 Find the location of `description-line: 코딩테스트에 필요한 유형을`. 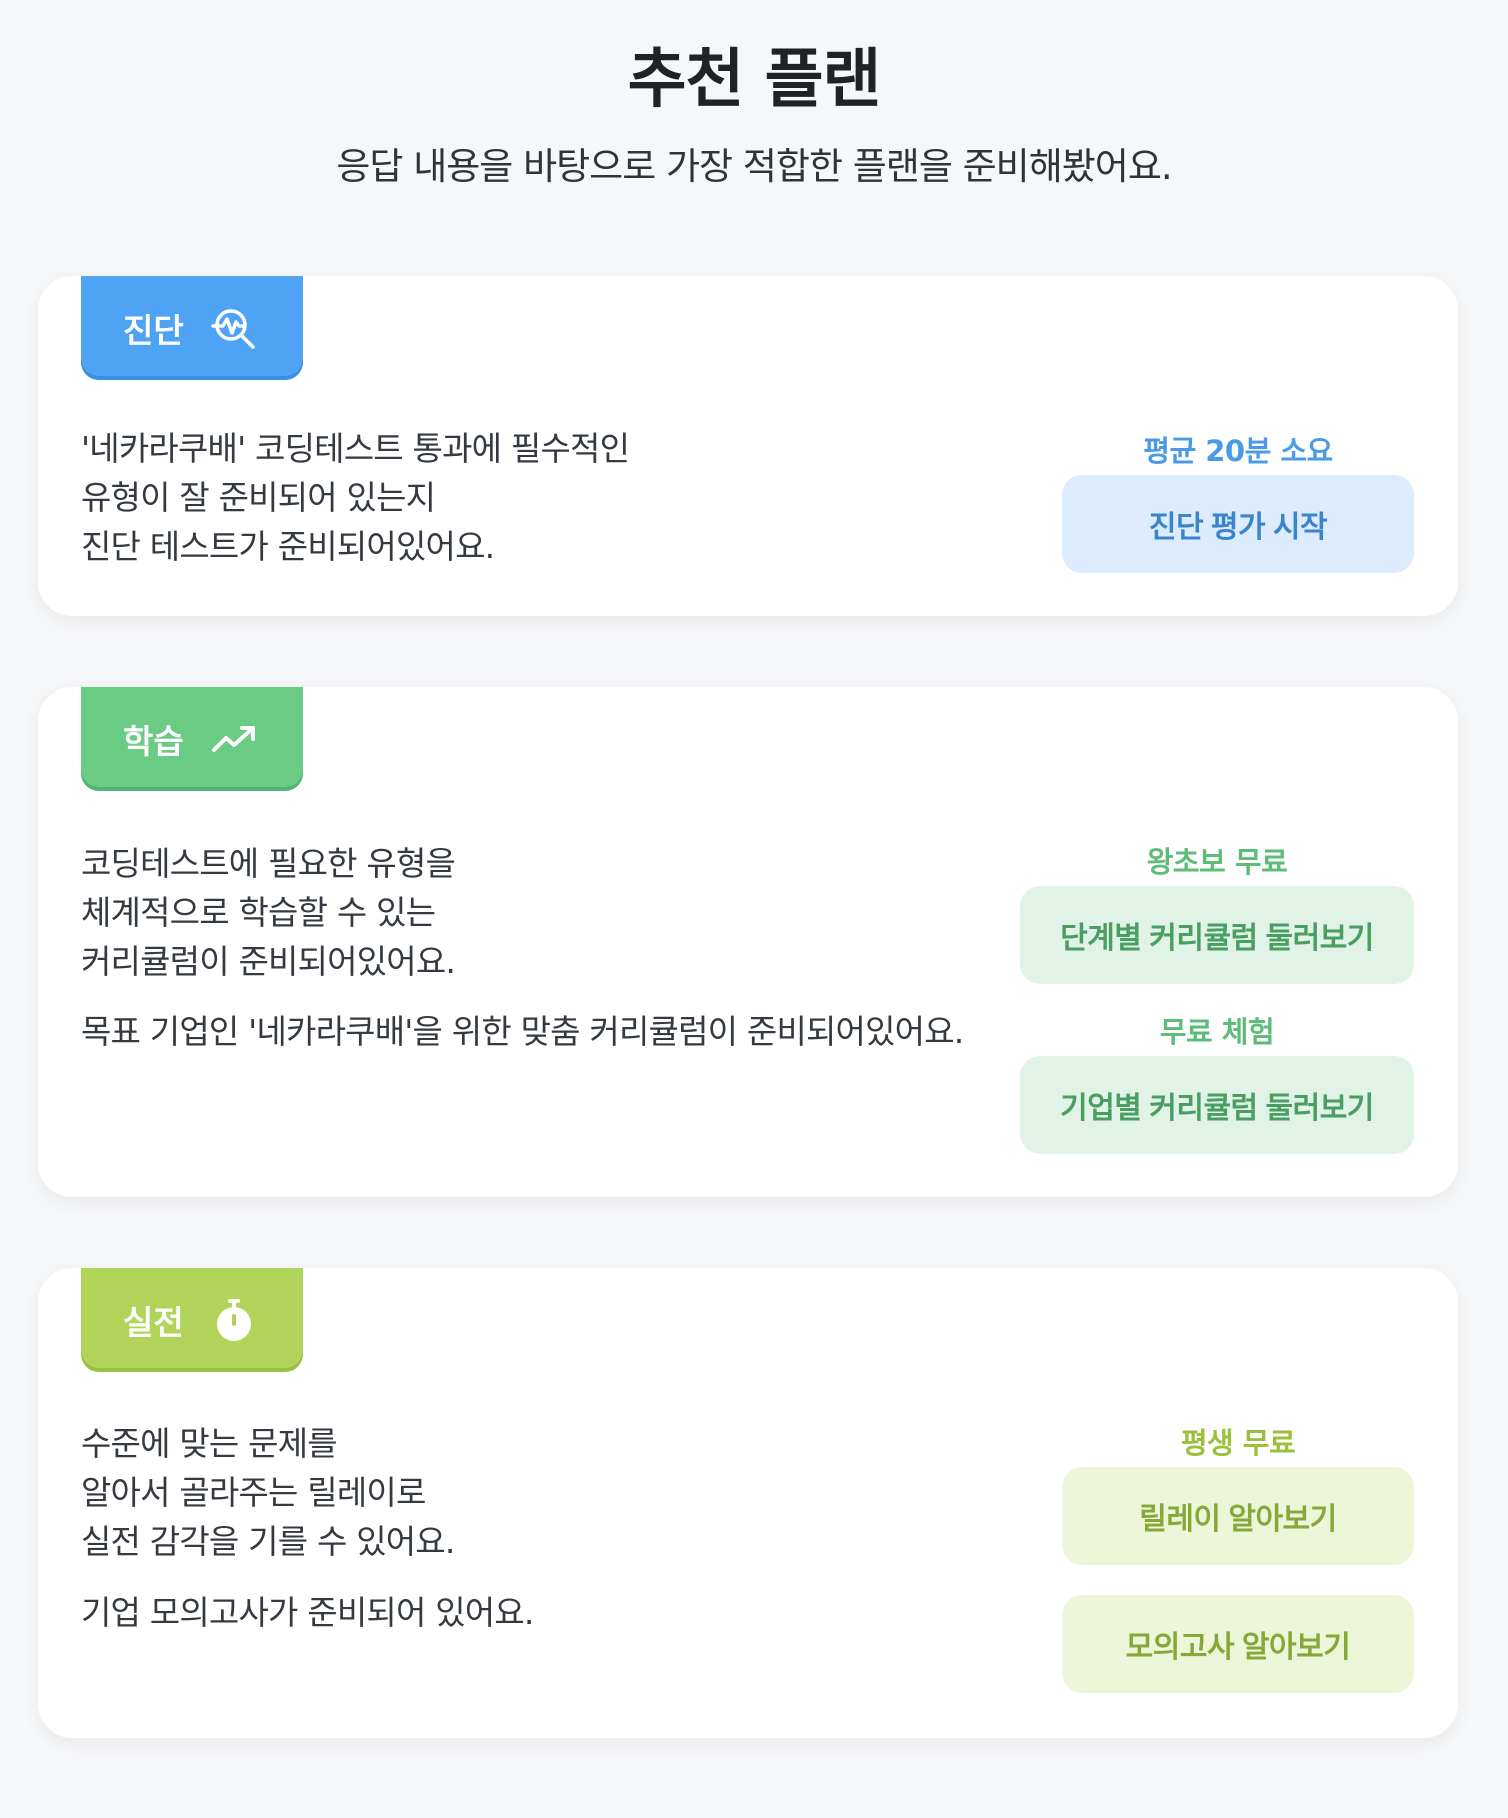

description-line: 코딩테스트에 필요한 유형을 is located at coordinates (268, 863).